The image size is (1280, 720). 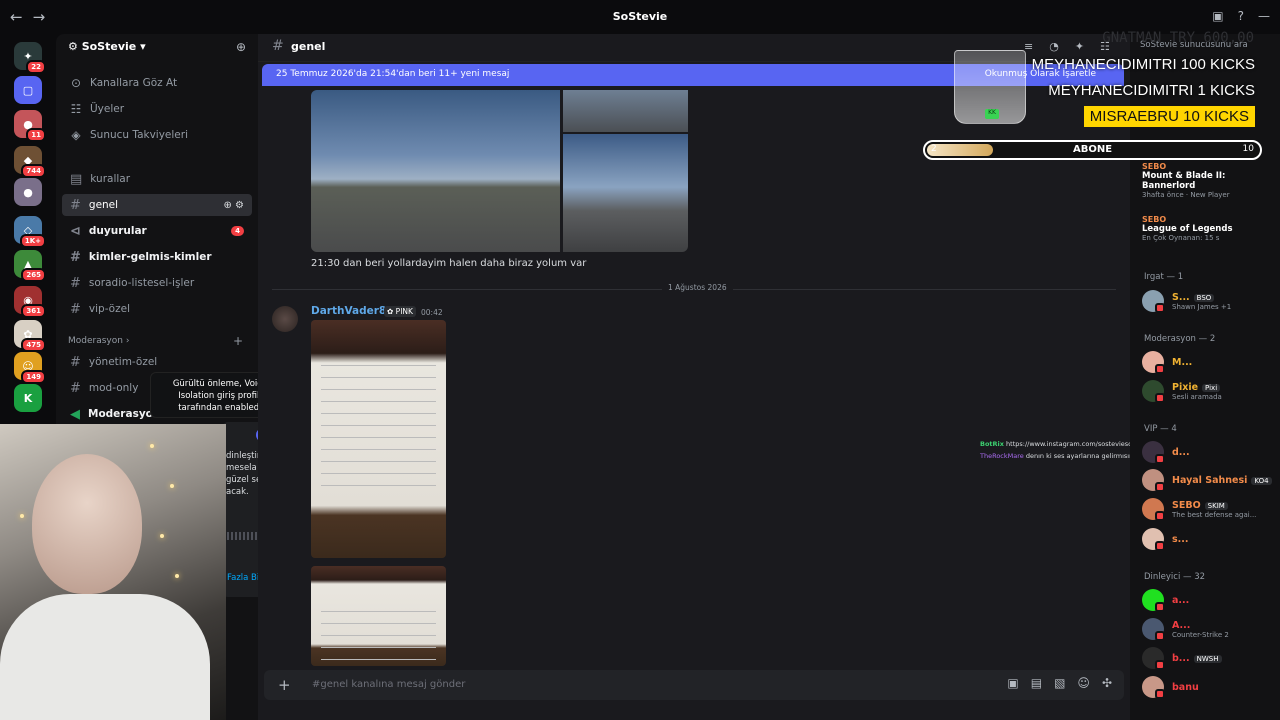 What do you see at coordinates (1079, 46) in the screenshot?
I see `pin-icon: ✦` at bounding box center [1079, 46].